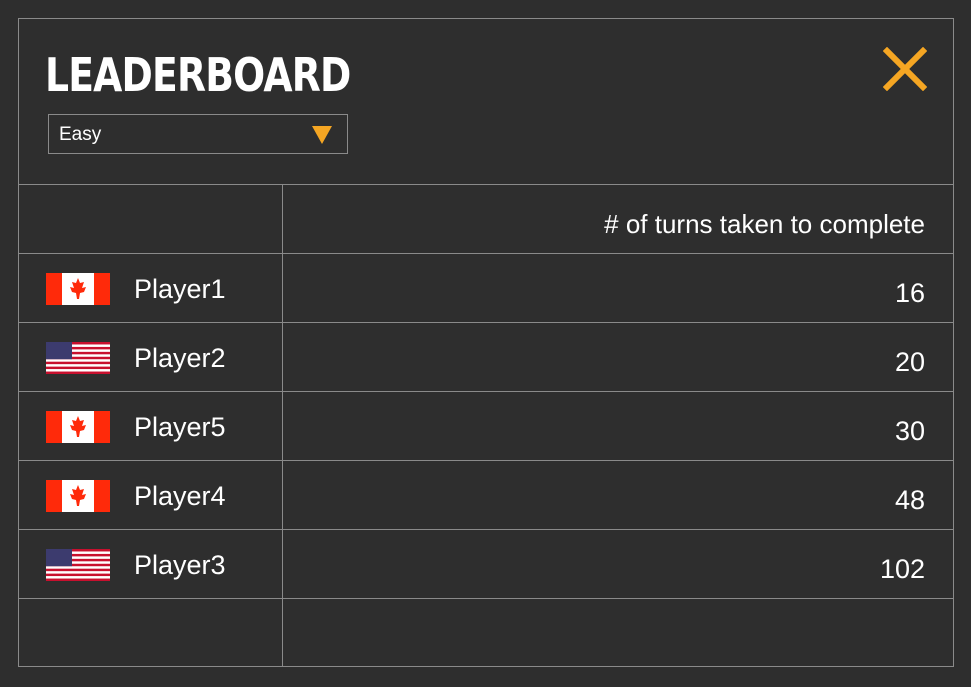  I want to click on player-name: Player5, so click(180, 427).